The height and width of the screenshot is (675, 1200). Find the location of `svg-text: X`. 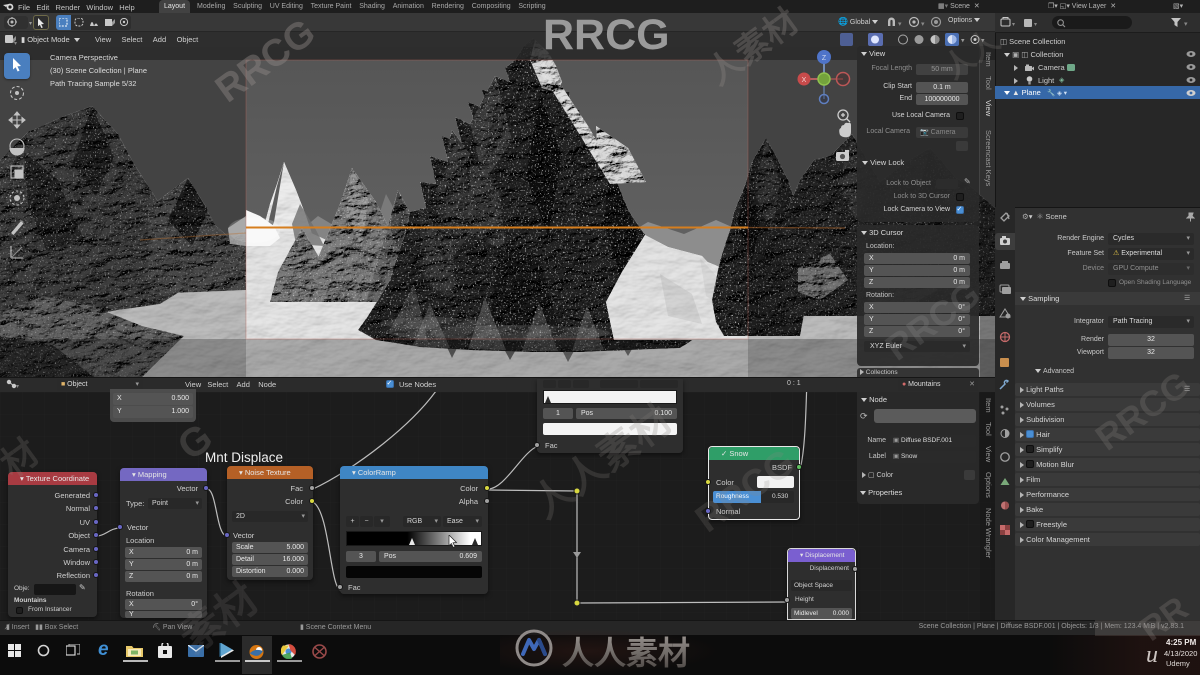

svg-text: X is located at coordinates (804, 80).